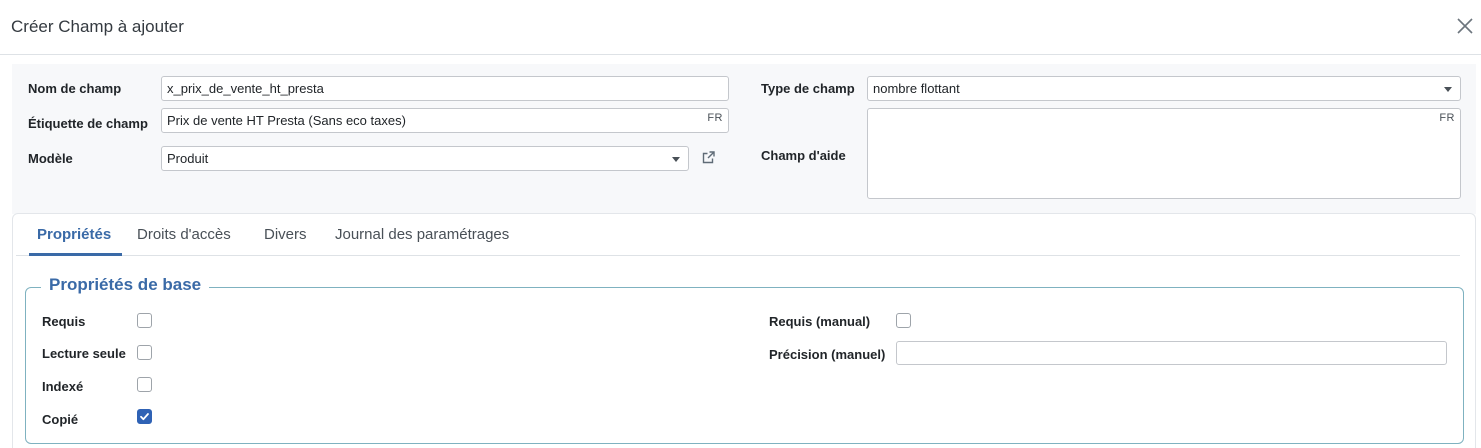  I want to click on basic-properties-title: Propriétés de base, so click(125, 285).